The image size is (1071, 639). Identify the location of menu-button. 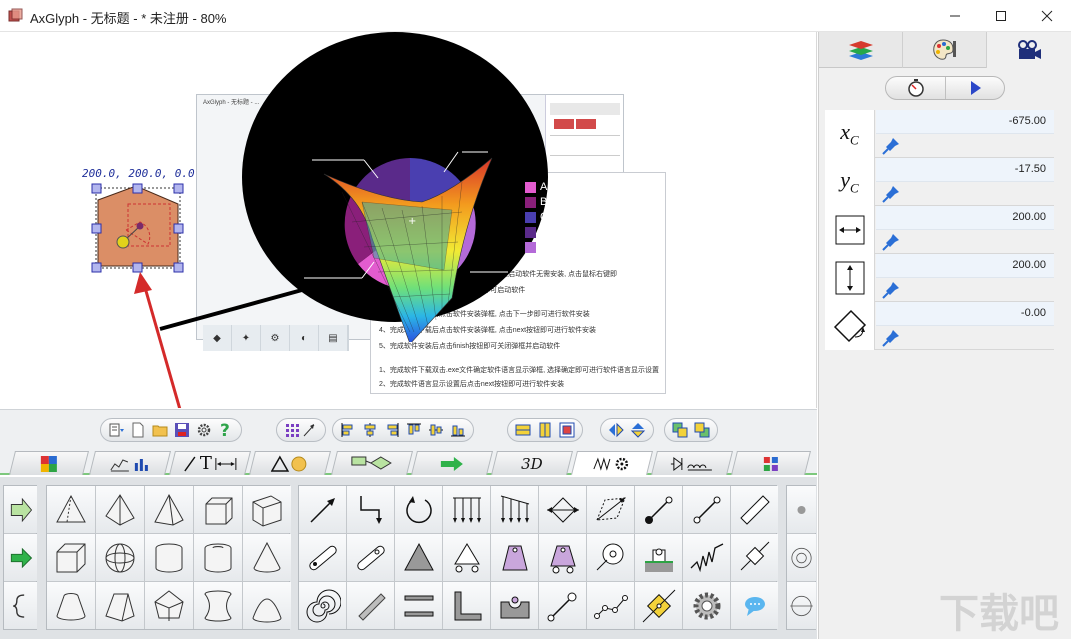
(116, 430).